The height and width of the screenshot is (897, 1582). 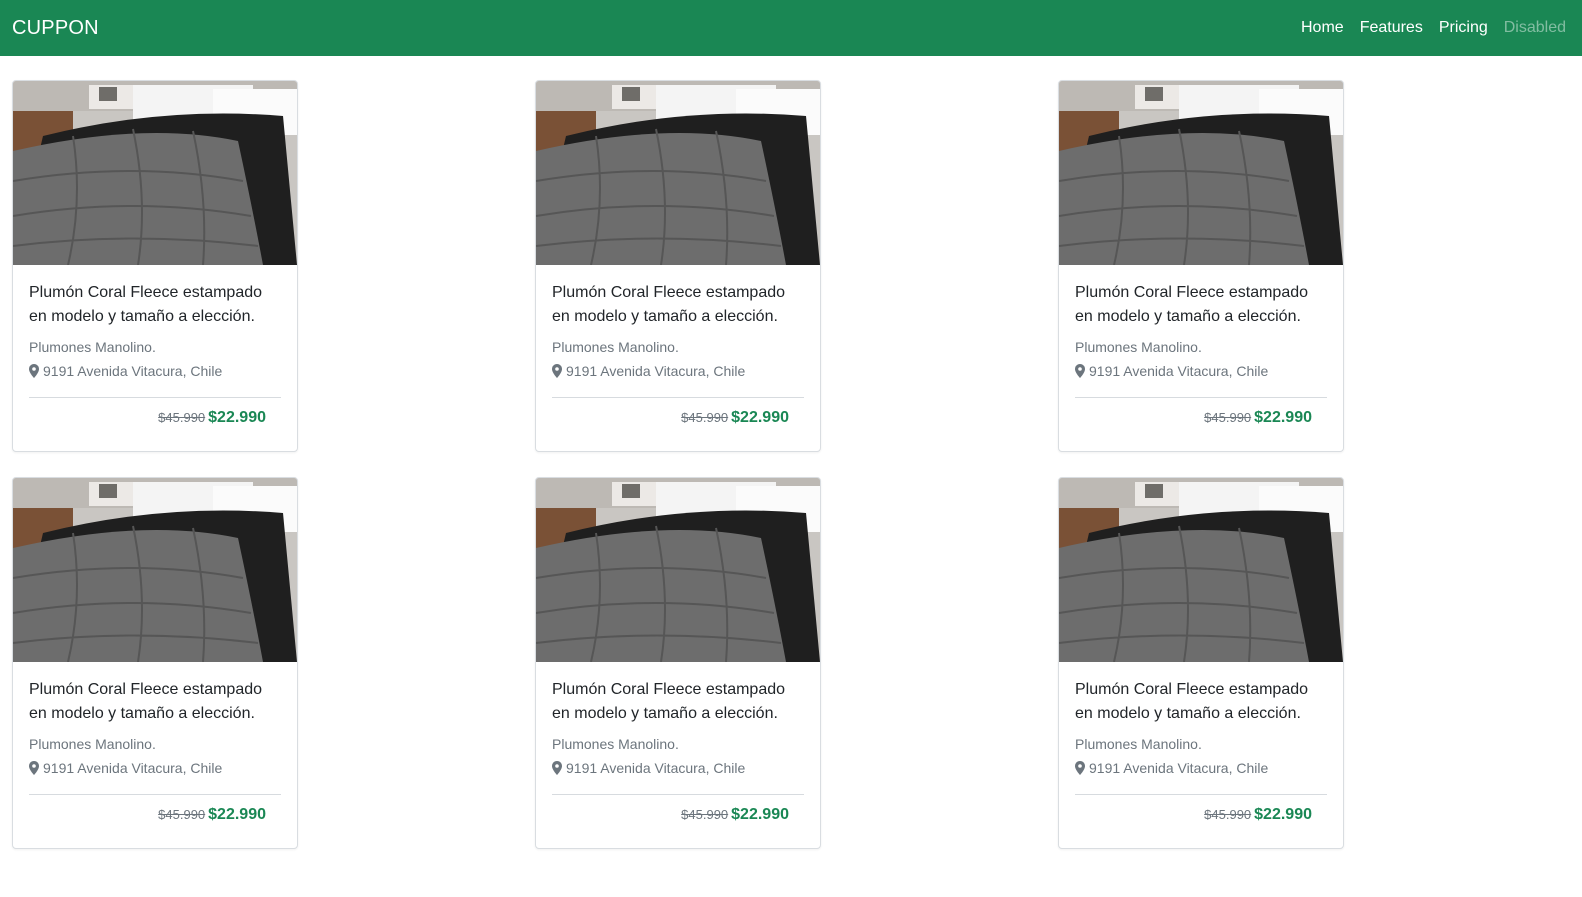 I want to click on top-navbar: CUPPON Home Features Pricing Disabled, so click(x=791, y=28).